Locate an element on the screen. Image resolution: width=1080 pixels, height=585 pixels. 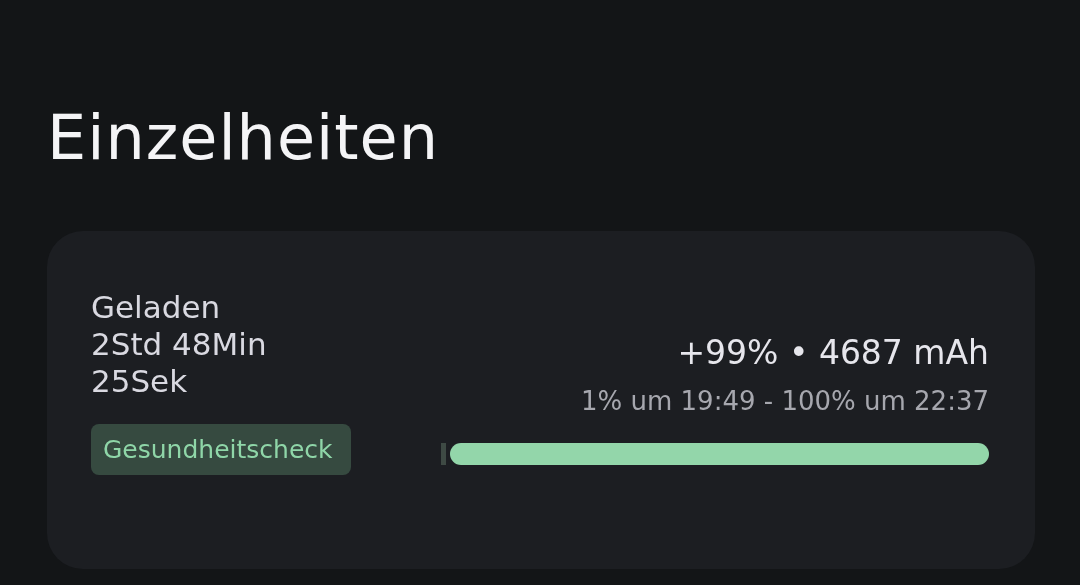
health-check-button: Gesundheitscheck is located at coordinates (221, 449).